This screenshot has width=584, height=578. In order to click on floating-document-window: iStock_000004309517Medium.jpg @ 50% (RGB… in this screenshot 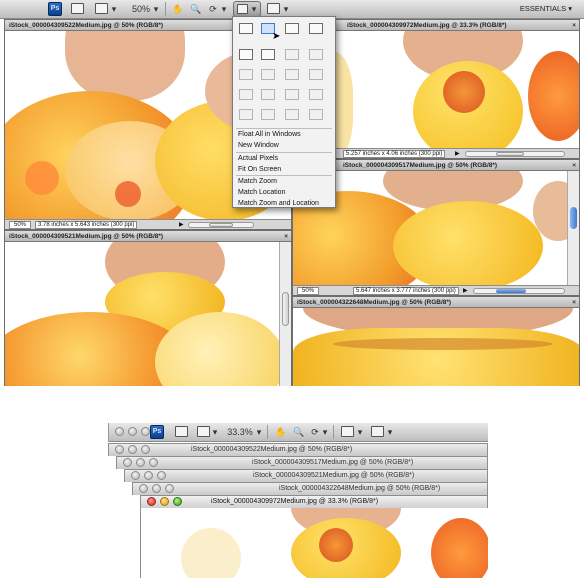, I will do `click(302, 462)`.